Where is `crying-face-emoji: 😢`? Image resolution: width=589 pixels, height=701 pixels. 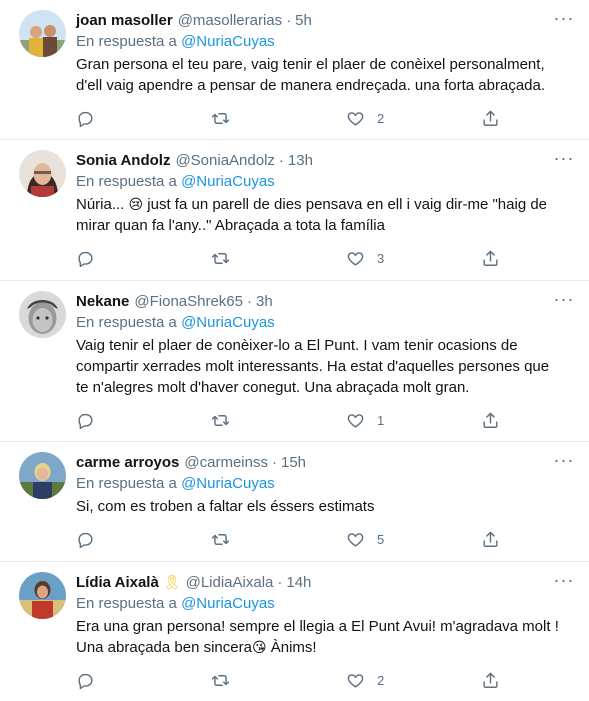
crying-face-emoji: 😢 is located at coordinates (136, 204).